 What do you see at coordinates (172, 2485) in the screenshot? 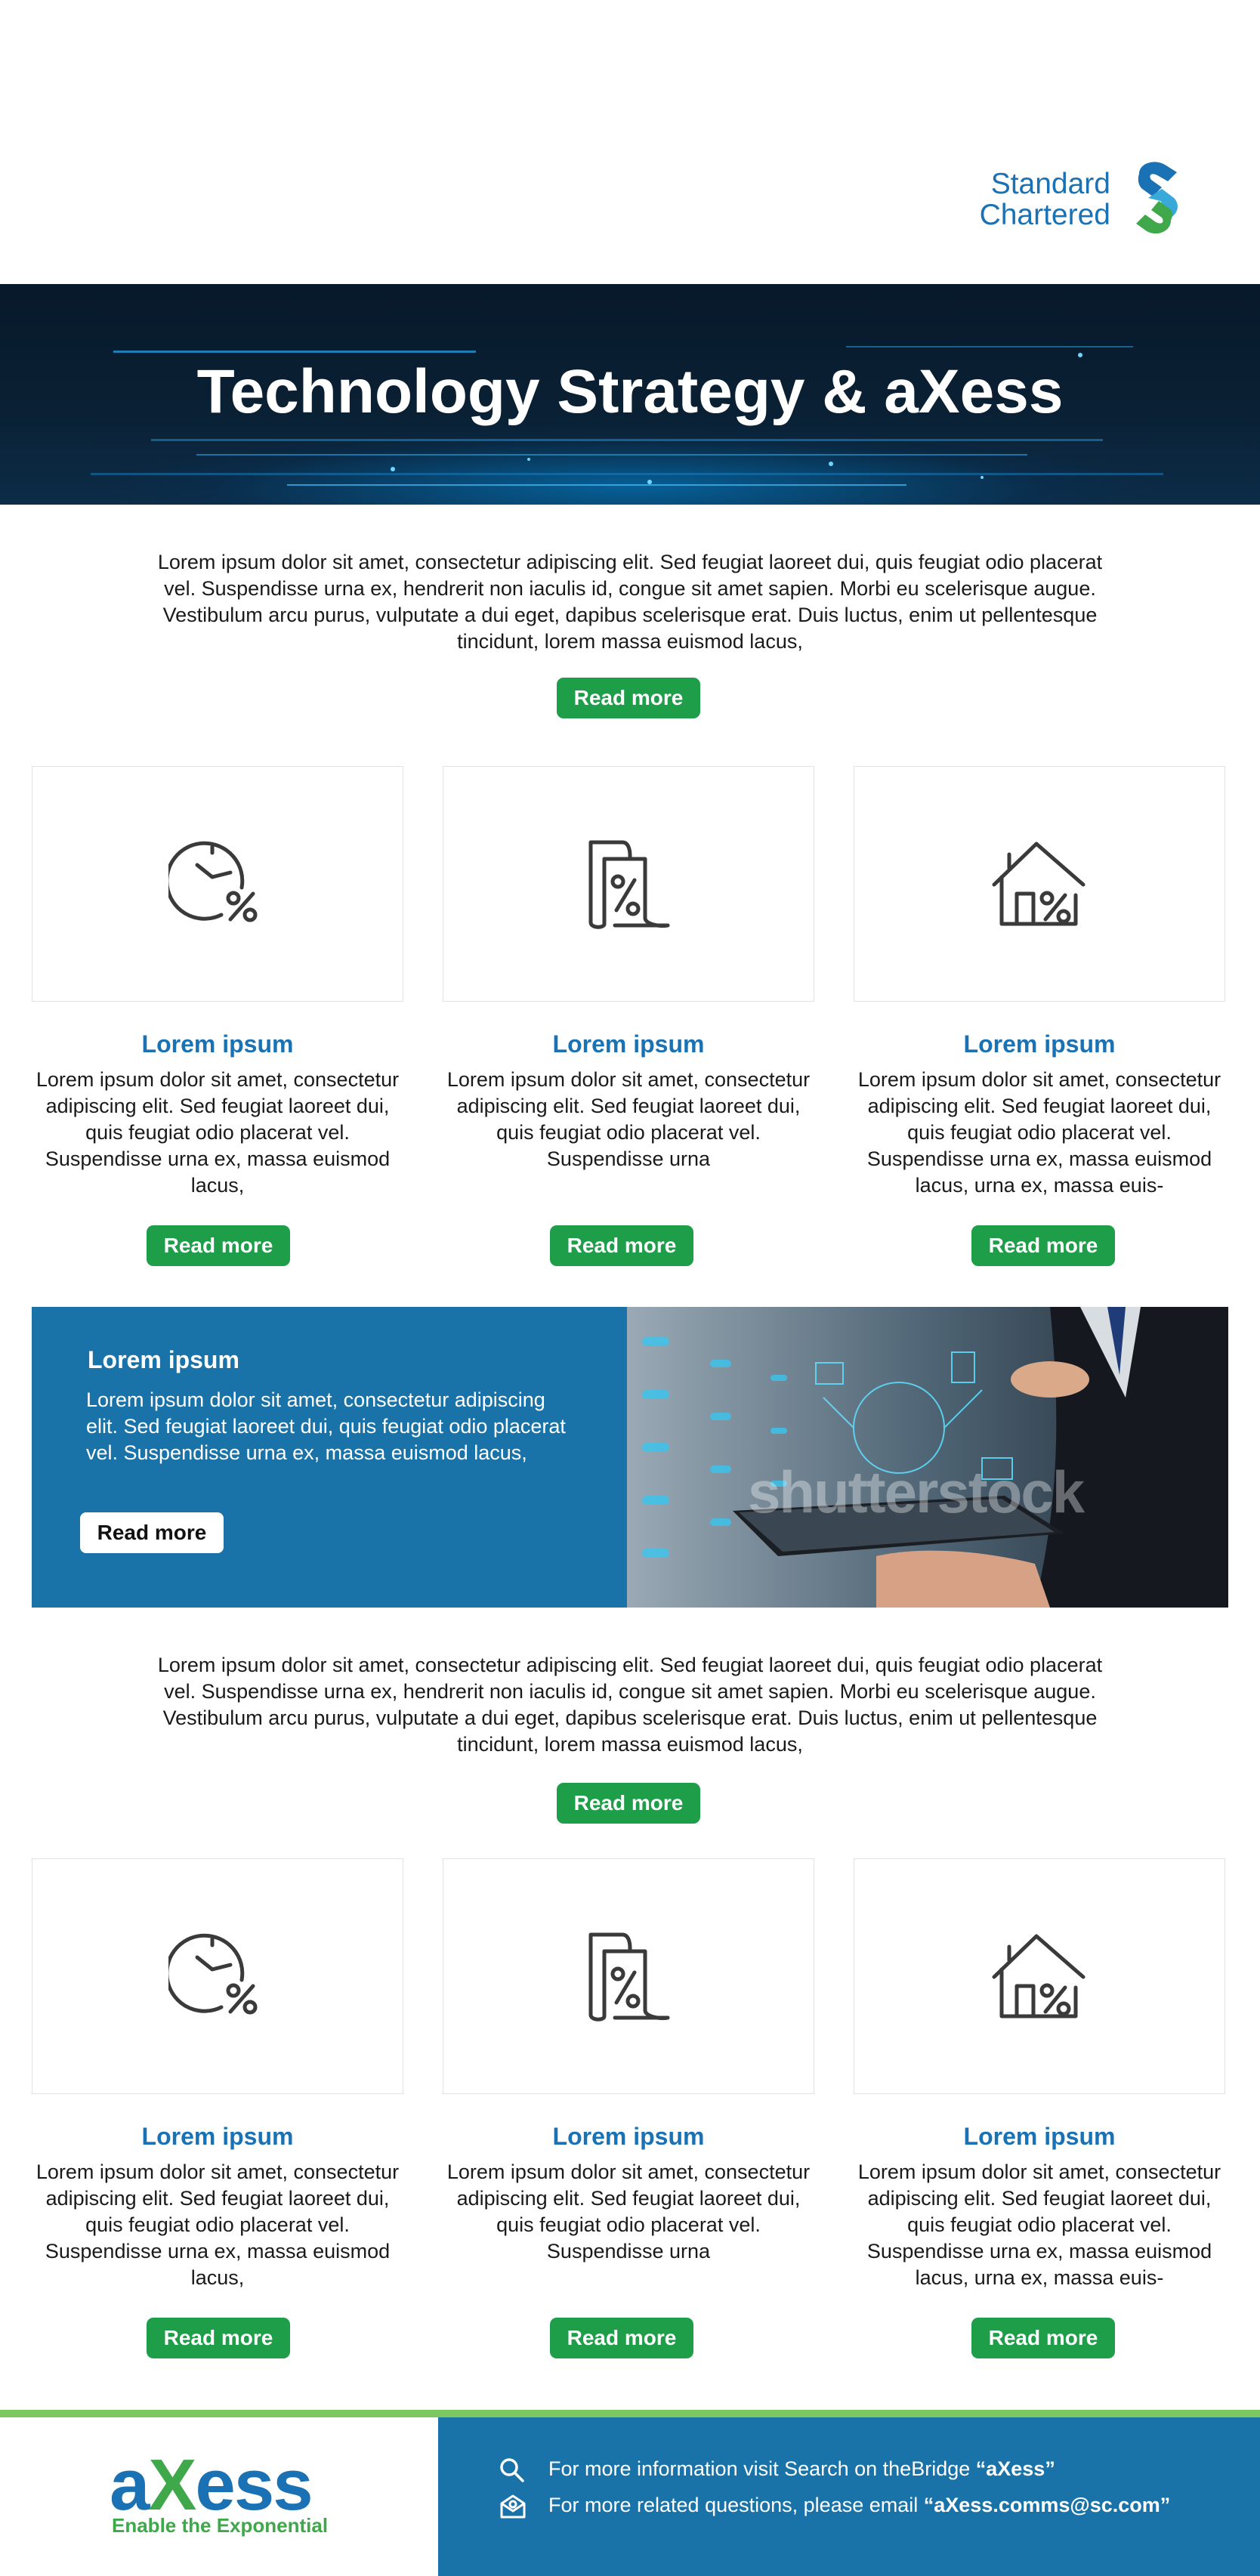
I see `axess-logo-x: X` at bounding box center [172, 2485].